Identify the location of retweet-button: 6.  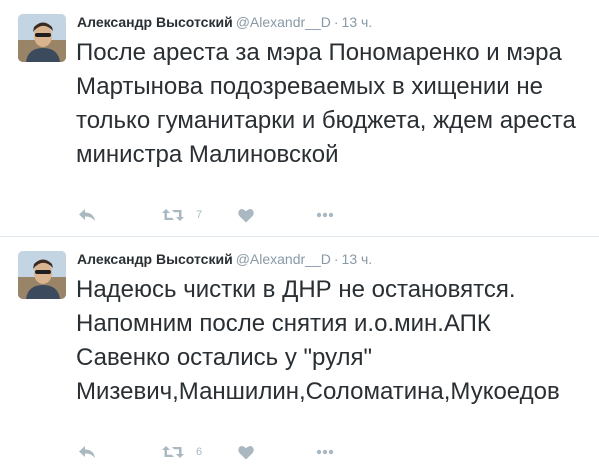
(182, 452).